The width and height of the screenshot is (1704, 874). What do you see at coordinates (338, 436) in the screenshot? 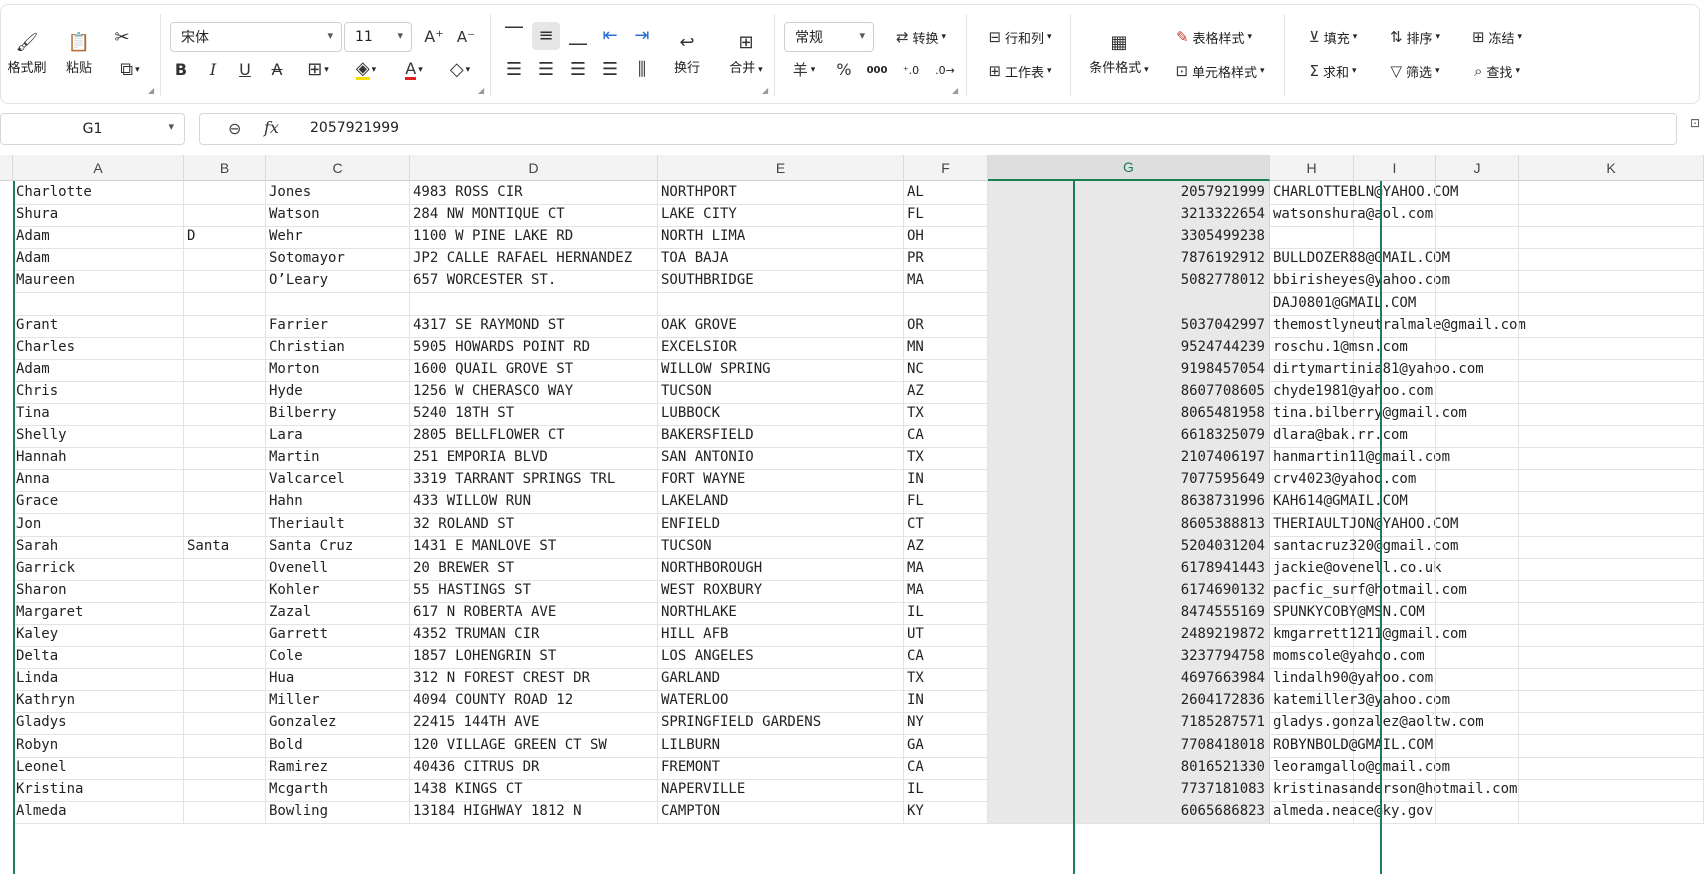
I see `cell-c: Lara` at bounding box center [338, 436].